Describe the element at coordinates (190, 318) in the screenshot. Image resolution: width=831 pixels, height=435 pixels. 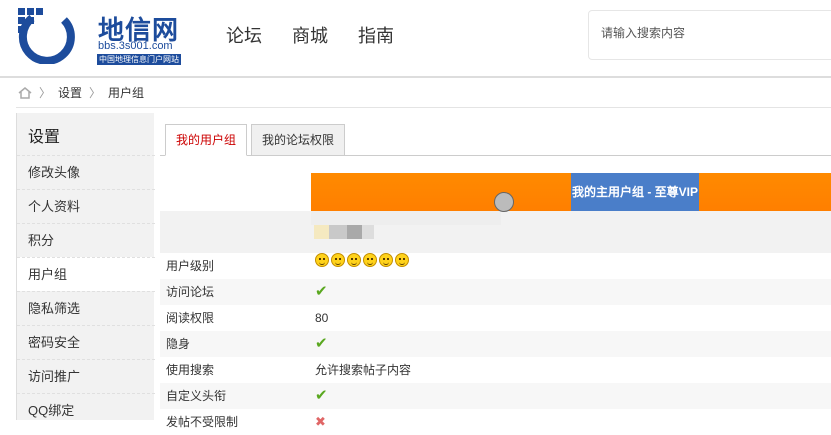
I see `row-label: 阅读权限` at that location.